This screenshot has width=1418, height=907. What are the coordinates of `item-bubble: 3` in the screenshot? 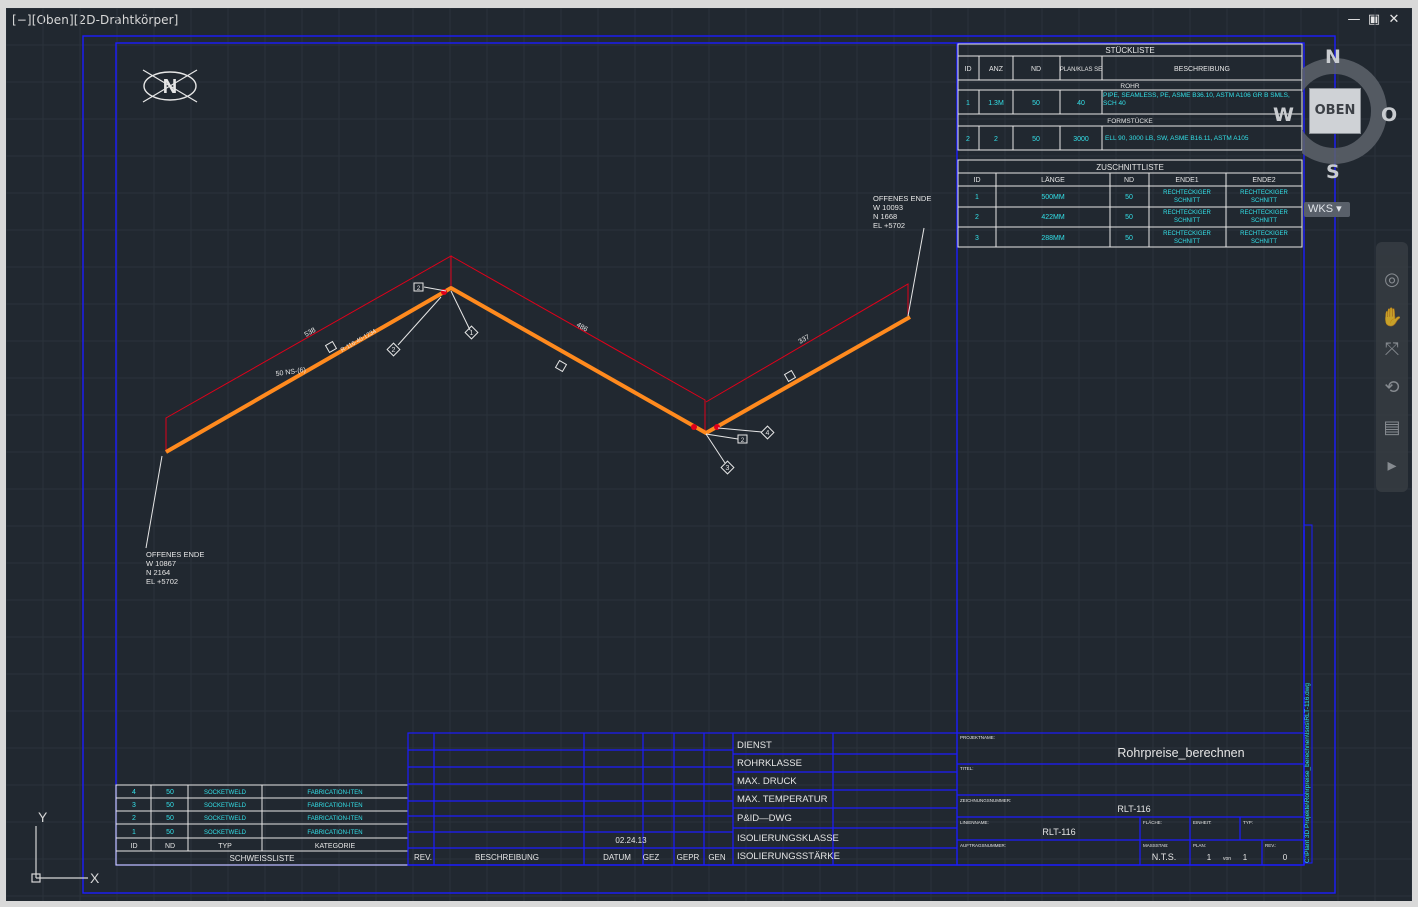 It's located at (727, 467).